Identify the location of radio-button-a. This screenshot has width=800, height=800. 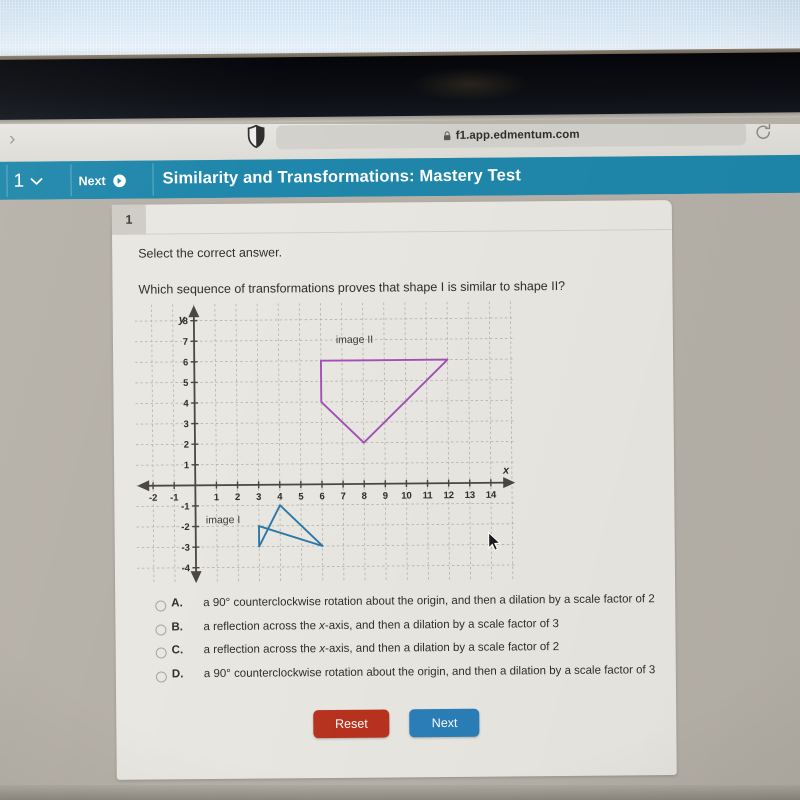
(161, 606).